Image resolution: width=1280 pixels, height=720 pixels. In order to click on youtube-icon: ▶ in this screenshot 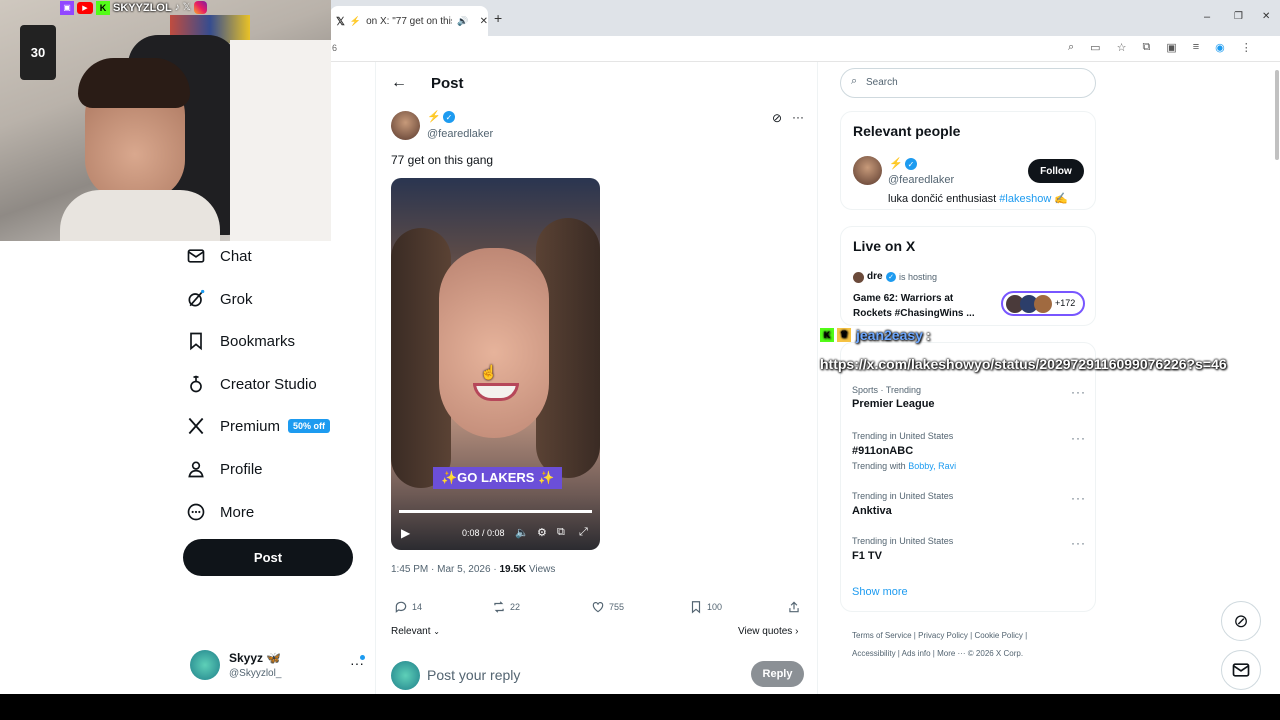, I will do `click(85, 7)`.